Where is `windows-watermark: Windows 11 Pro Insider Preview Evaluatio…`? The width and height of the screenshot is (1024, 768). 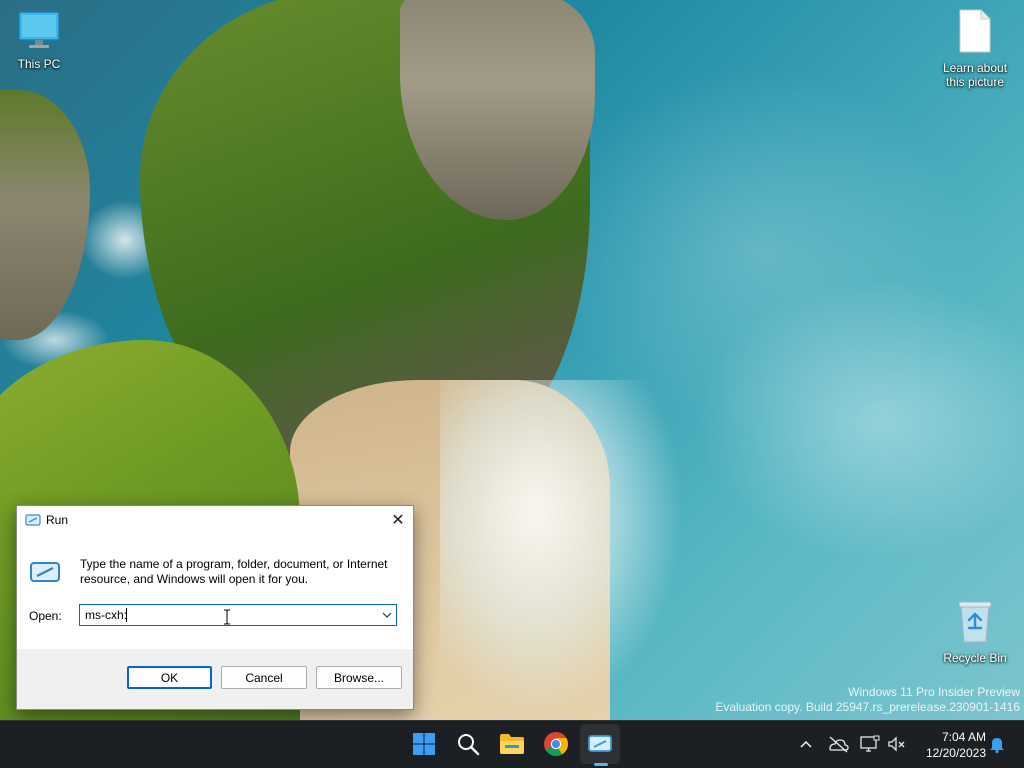 windows-watermark: Windows 11 Pro Insider Preview Evaluatio… is located at coordinates (867, 700).